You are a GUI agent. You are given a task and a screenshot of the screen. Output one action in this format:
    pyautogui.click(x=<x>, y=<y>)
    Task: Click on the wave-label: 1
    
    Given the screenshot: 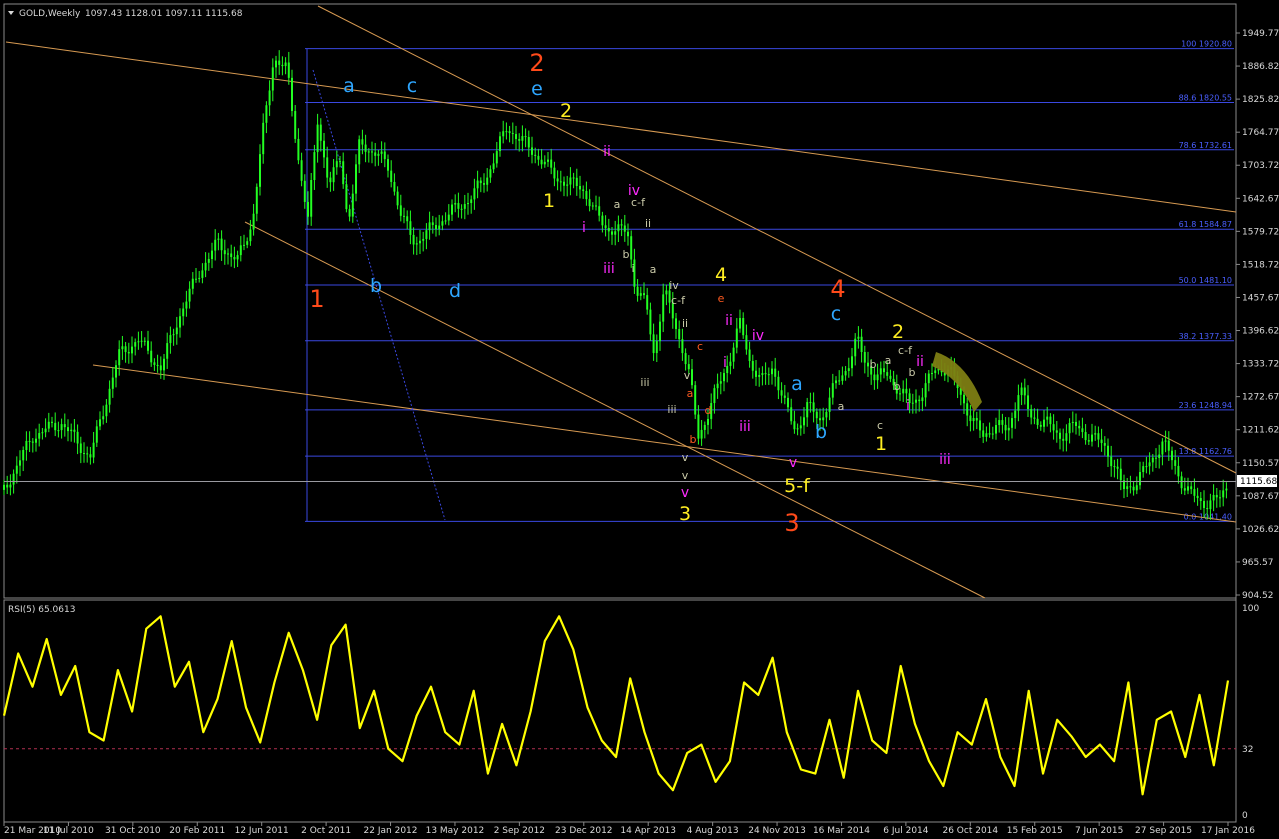 What is the action you would take?
    pyautogui.click(x=881, y=444)
    